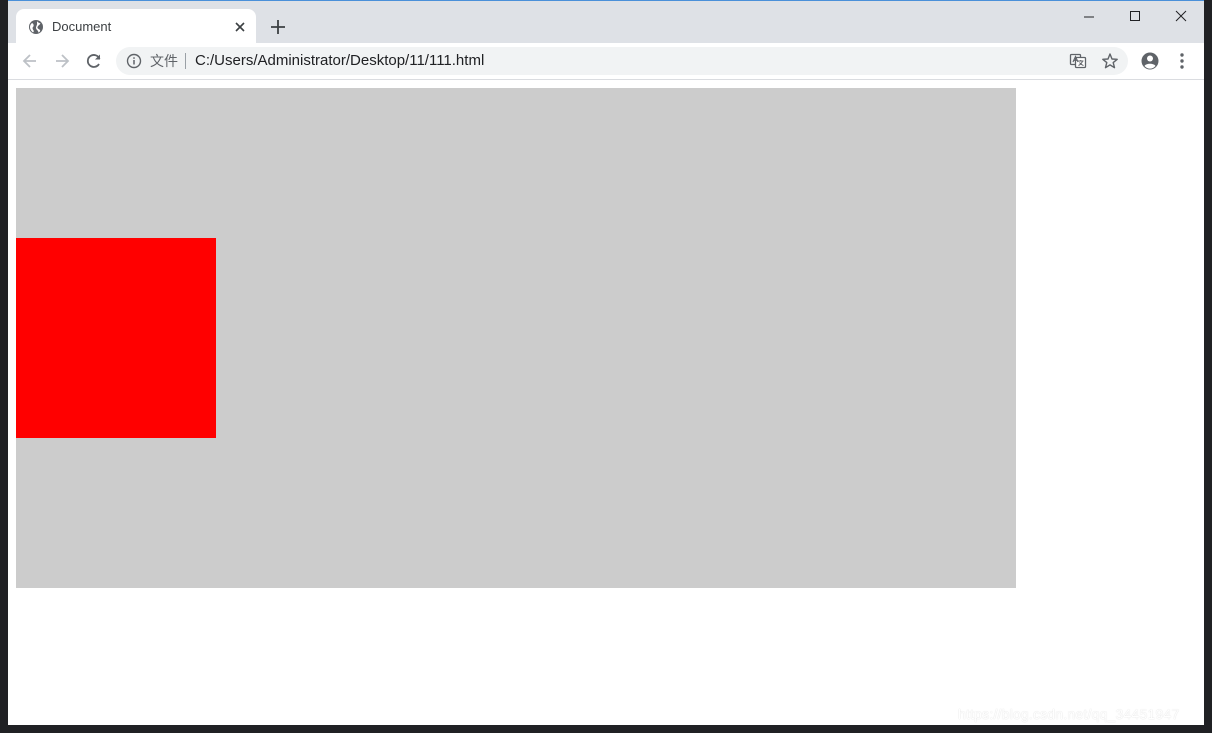  I want to click on watermark-text: https://blog.csdn.net/qq_34451947, so click(1069, 714).